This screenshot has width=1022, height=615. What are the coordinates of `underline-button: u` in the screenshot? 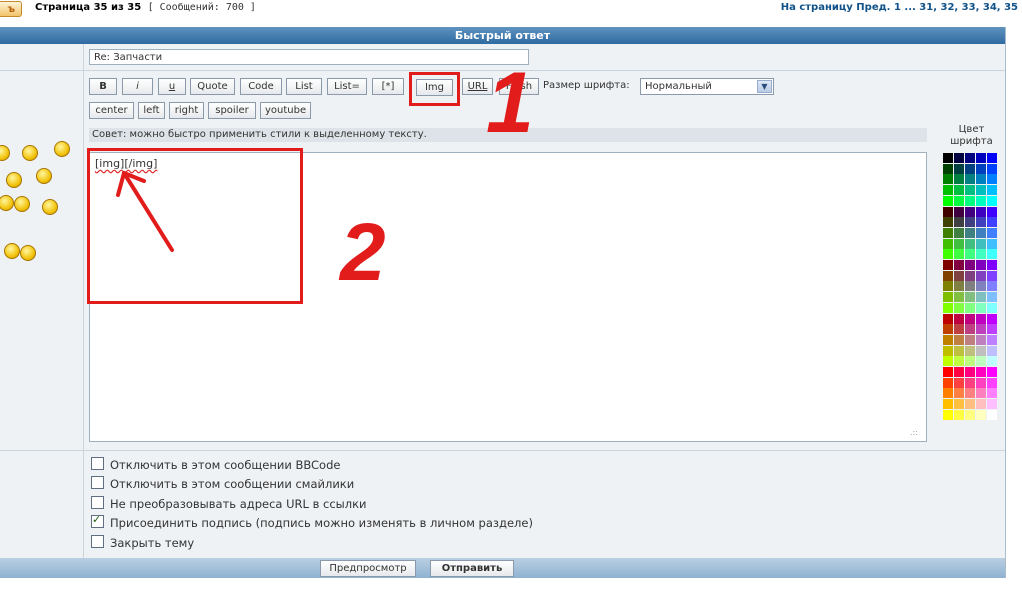 It's located at (172, 86).